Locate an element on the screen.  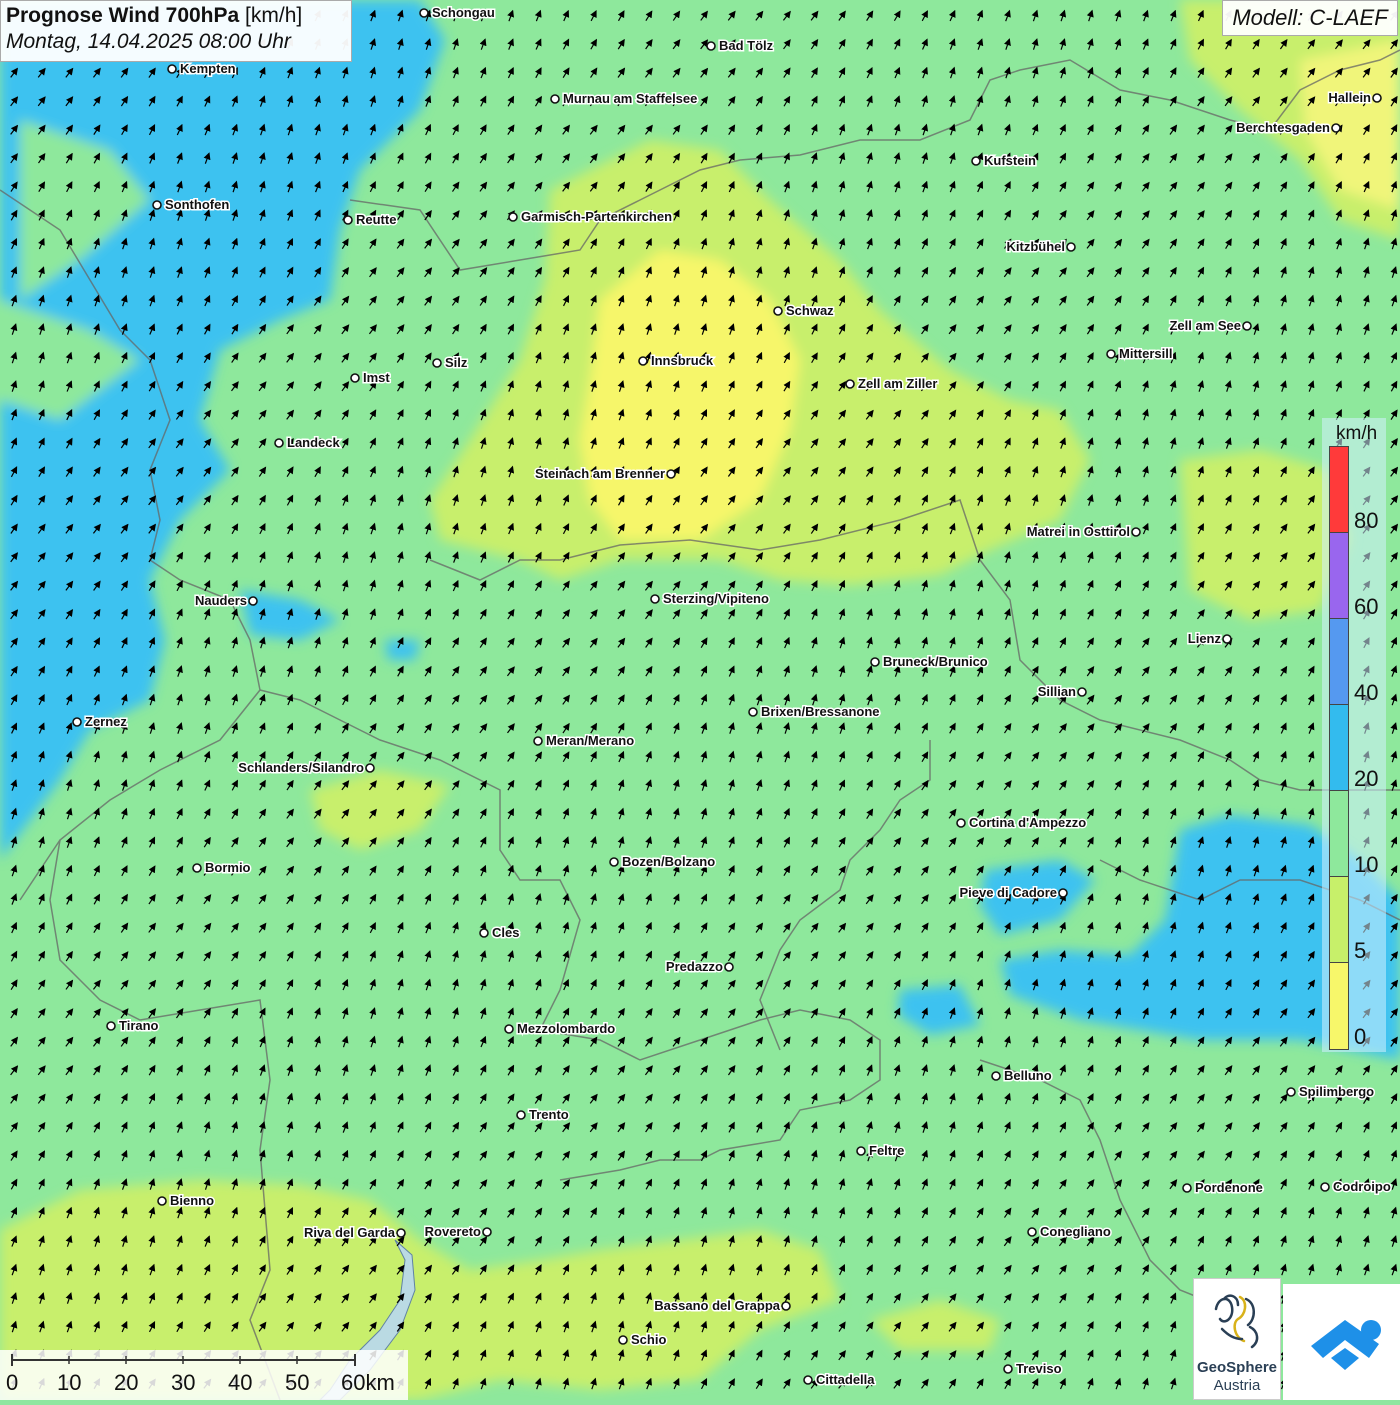
geosphere-logo: GeoSphere Austria is located at coordinates (1237, 1339).